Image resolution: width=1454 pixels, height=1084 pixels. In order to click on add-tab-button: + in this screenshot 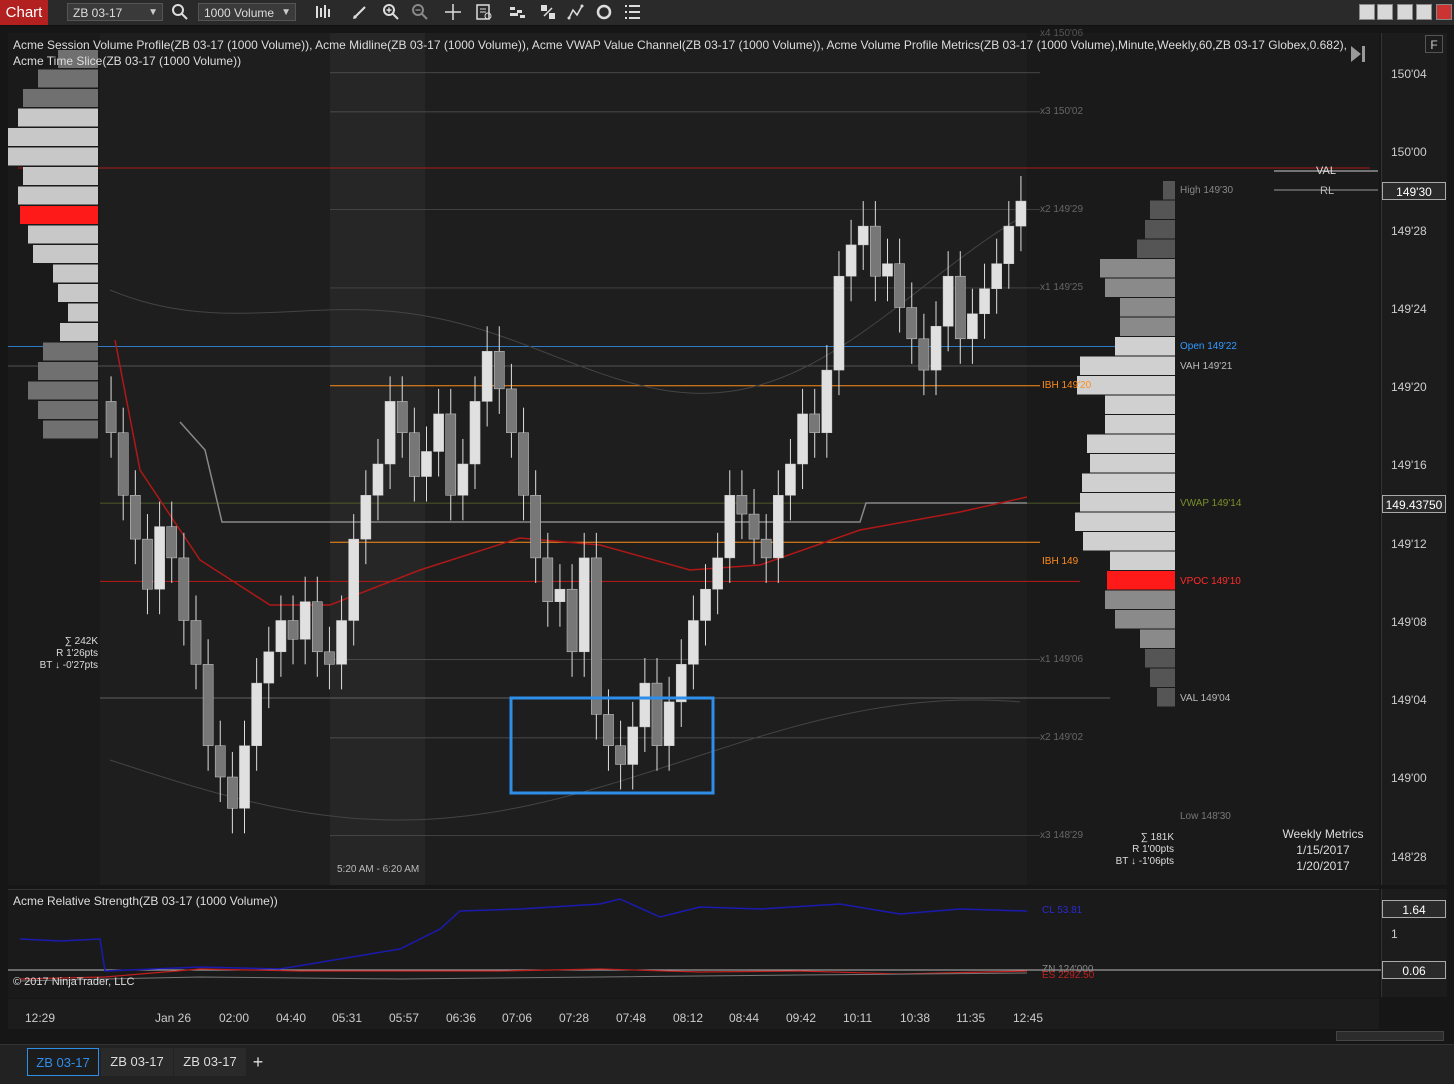, I will do `click(258, 1062)`.